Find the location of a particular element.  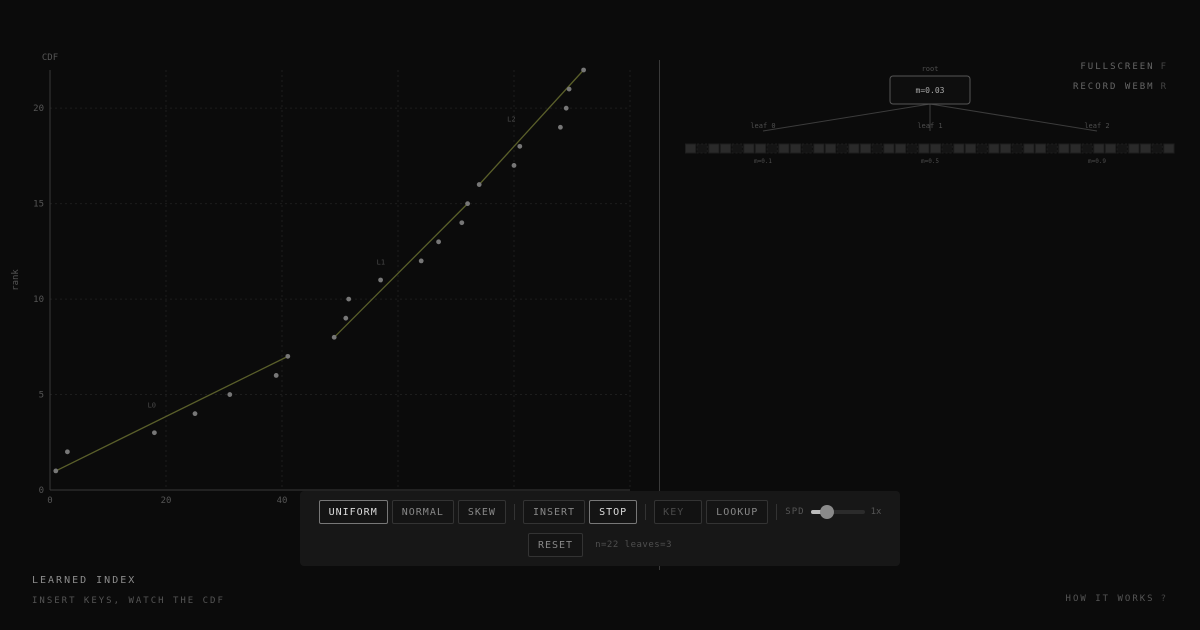

root-node-value: m=0.03 is located at coordinates (930, 90).